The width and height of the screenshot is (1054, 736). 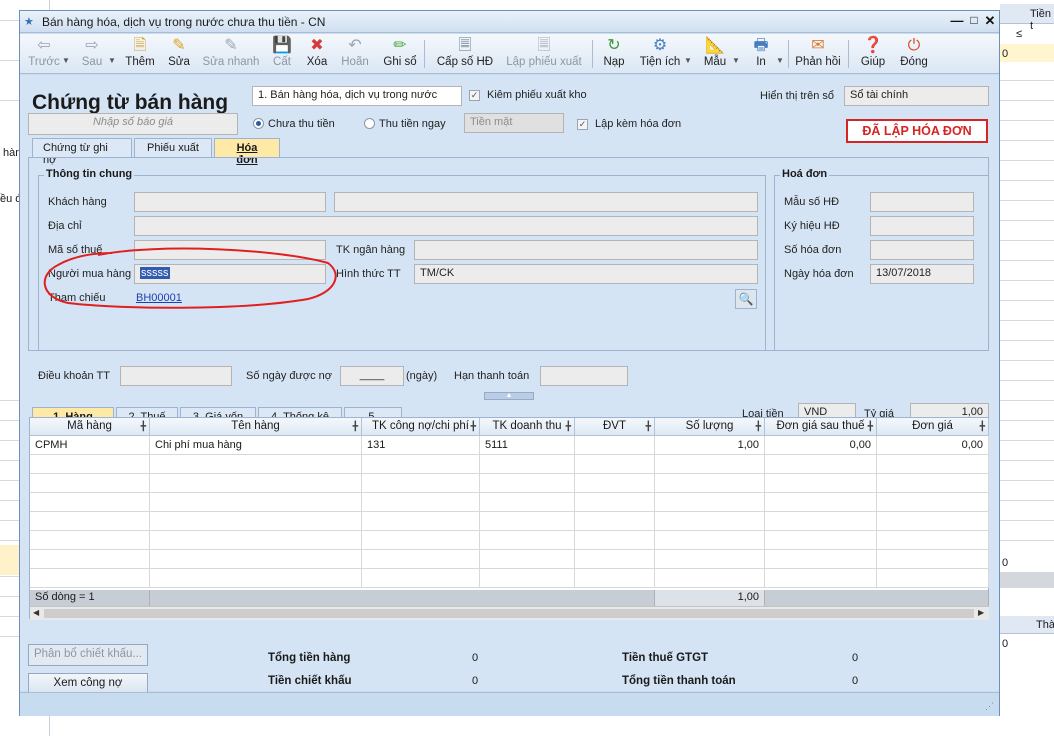 I want to click on toolbar-help-button: ❓ Giúp, so click(x=873, y=54).